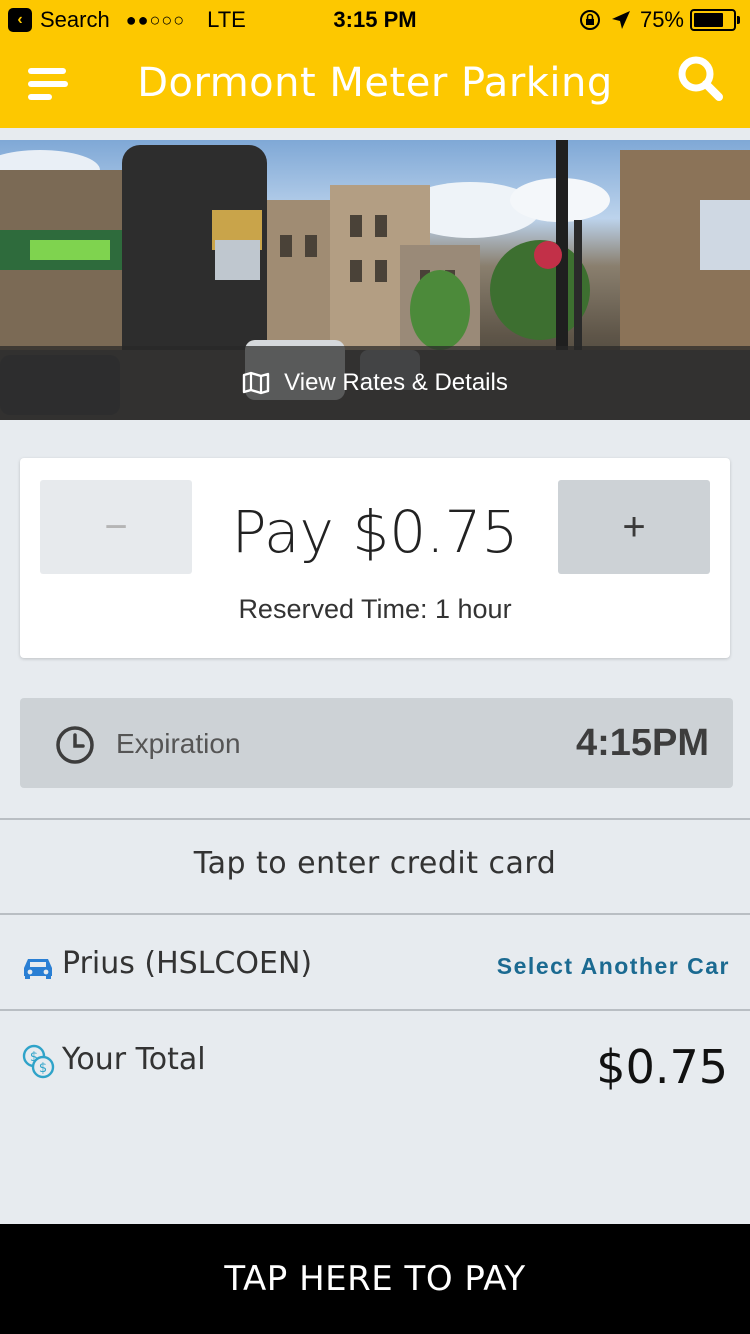 The image size is (750, 1334). I want to click on car-icon, so click(38, 969).